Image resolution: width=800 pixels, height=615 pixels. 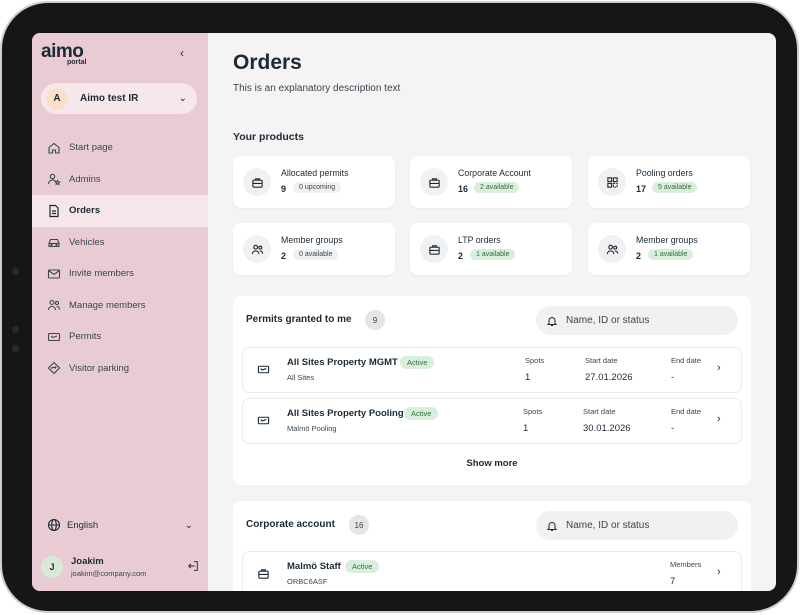 What do you see at coordinates (312, 240) in the screenshot?
I see `product-label: Member groups` at bounding box center [312, 240].